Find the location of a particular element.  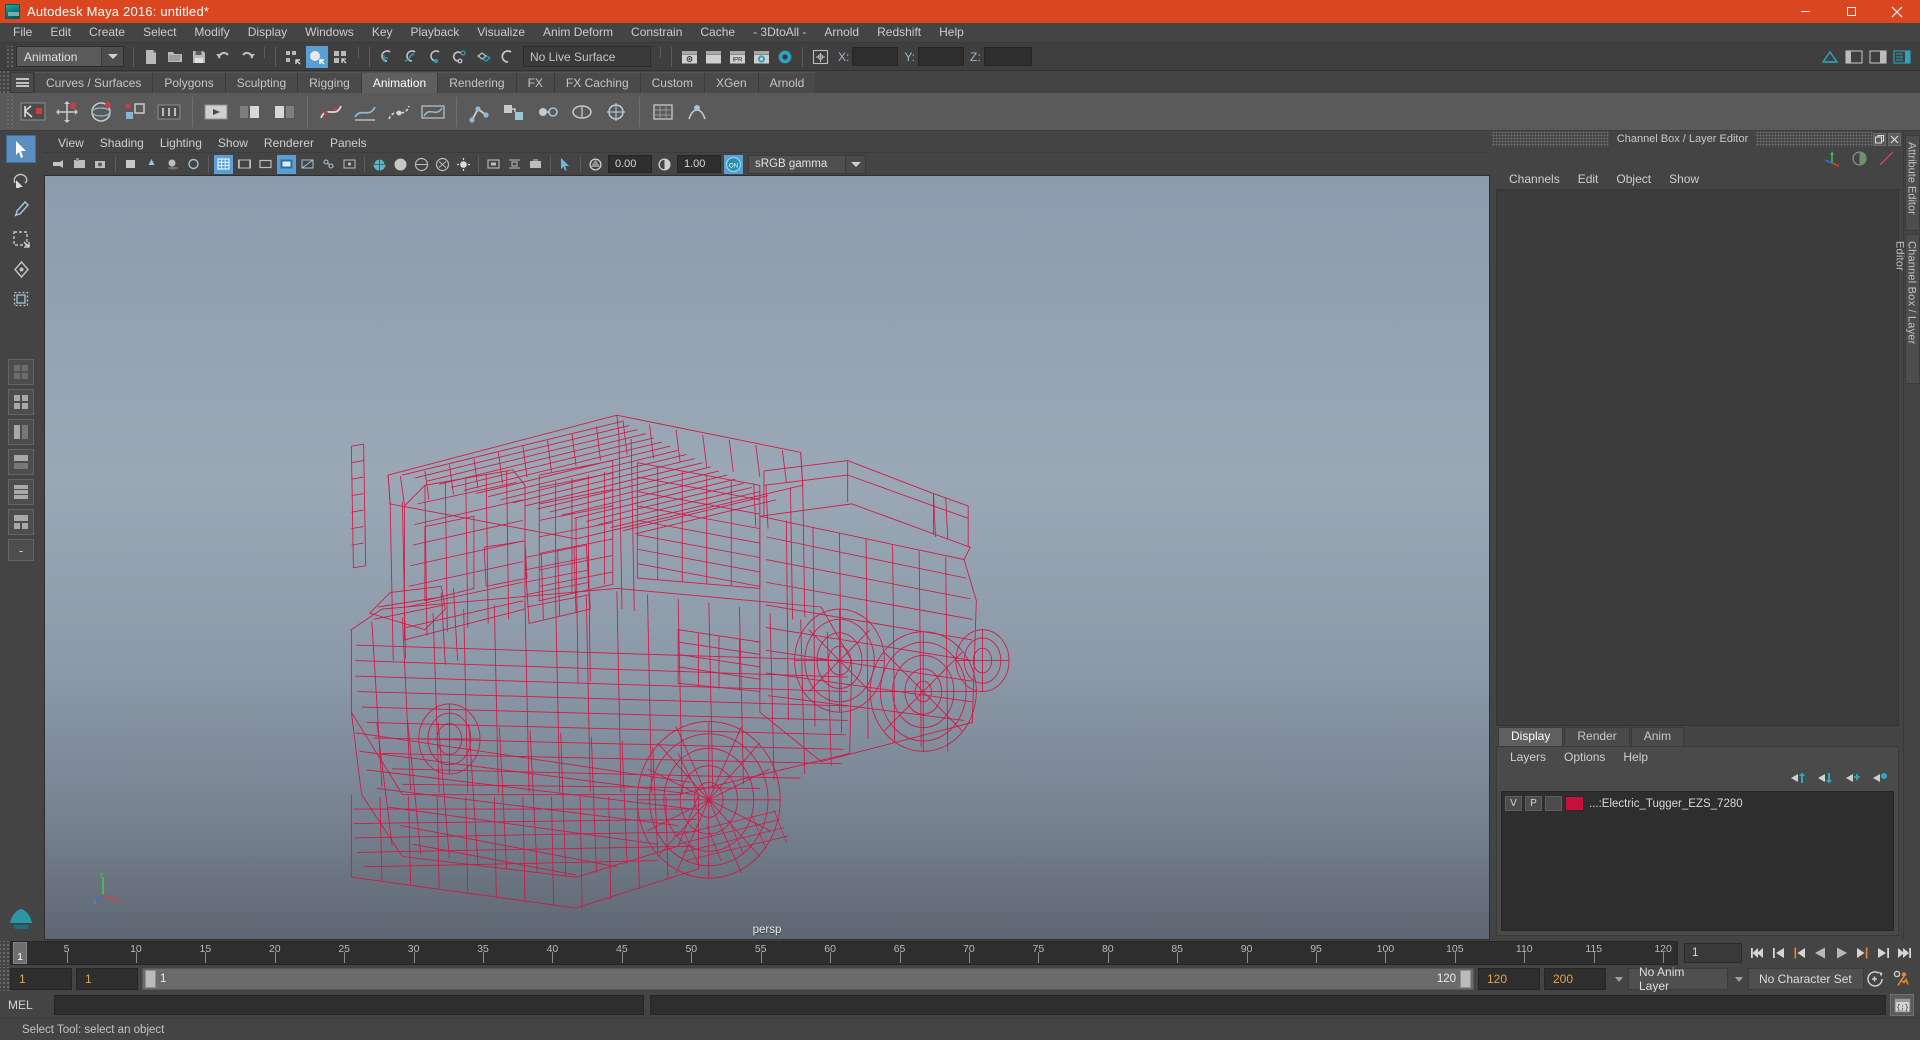

panel-drag-handle-right is located at coordinates (1814, 139).